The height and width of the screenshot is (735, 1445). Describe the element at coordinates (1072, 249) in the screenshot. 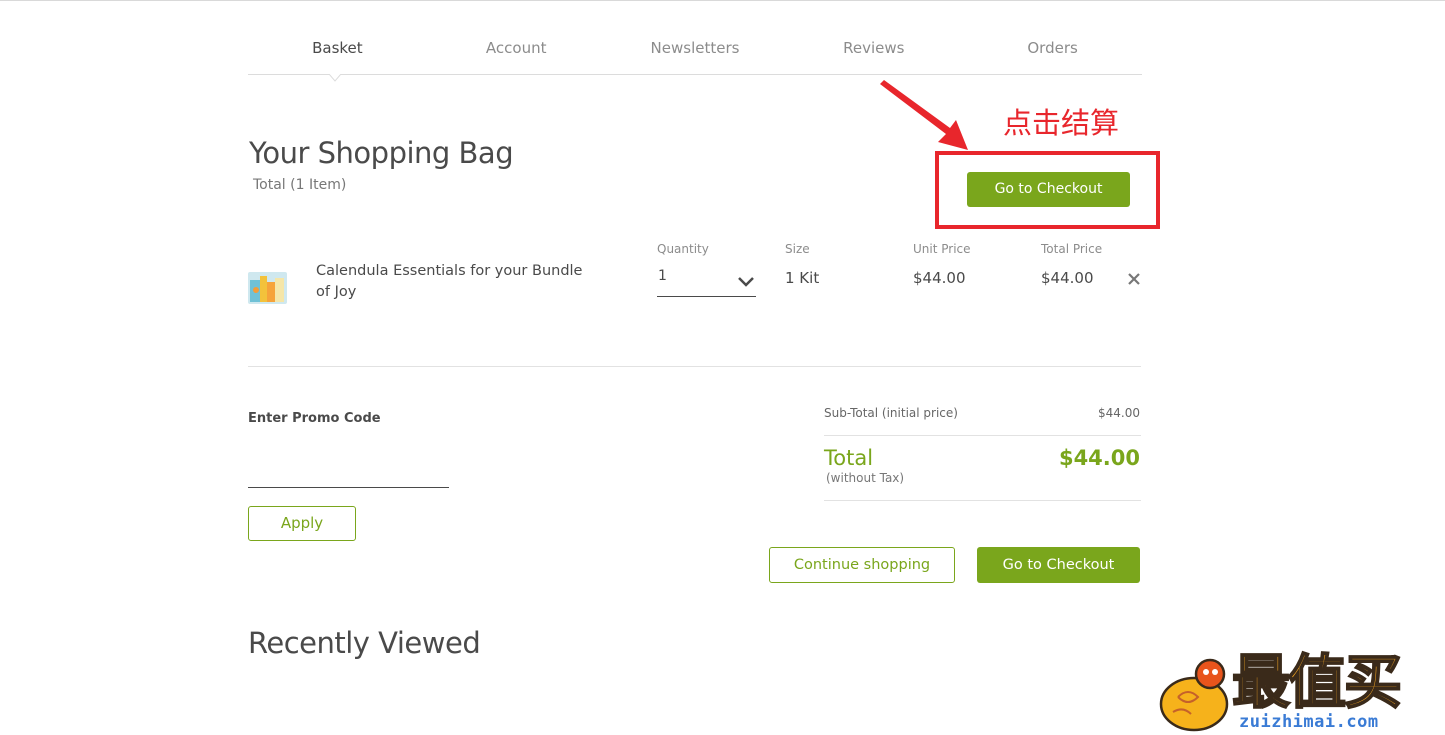

I see `total-price-label: Total Price` at that location.